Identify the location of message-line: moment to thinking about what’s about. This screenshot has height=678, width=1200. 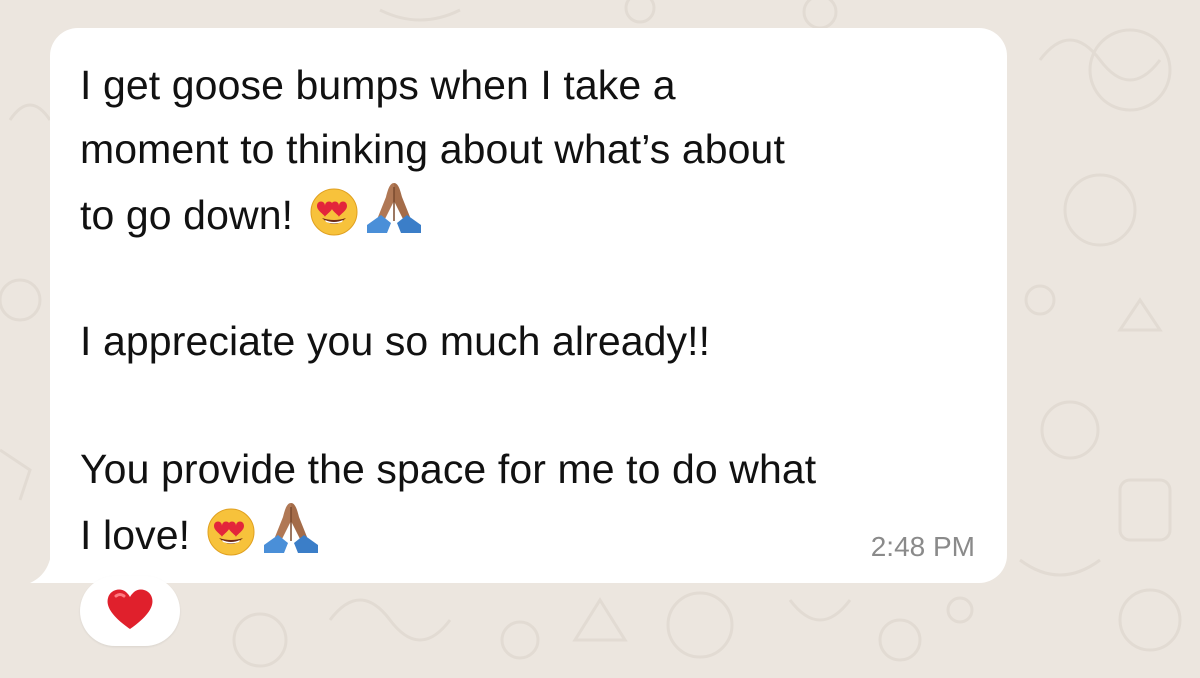
(432, 149).